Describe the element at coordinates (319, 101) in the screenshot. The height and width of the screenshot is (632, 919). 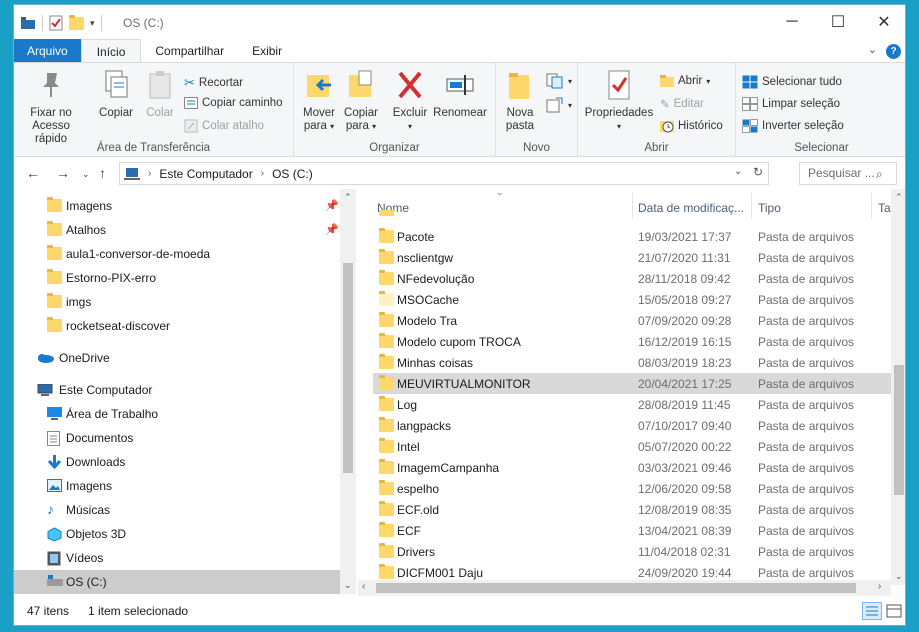
I see `move-to-button: Mover para ▾` at that location.